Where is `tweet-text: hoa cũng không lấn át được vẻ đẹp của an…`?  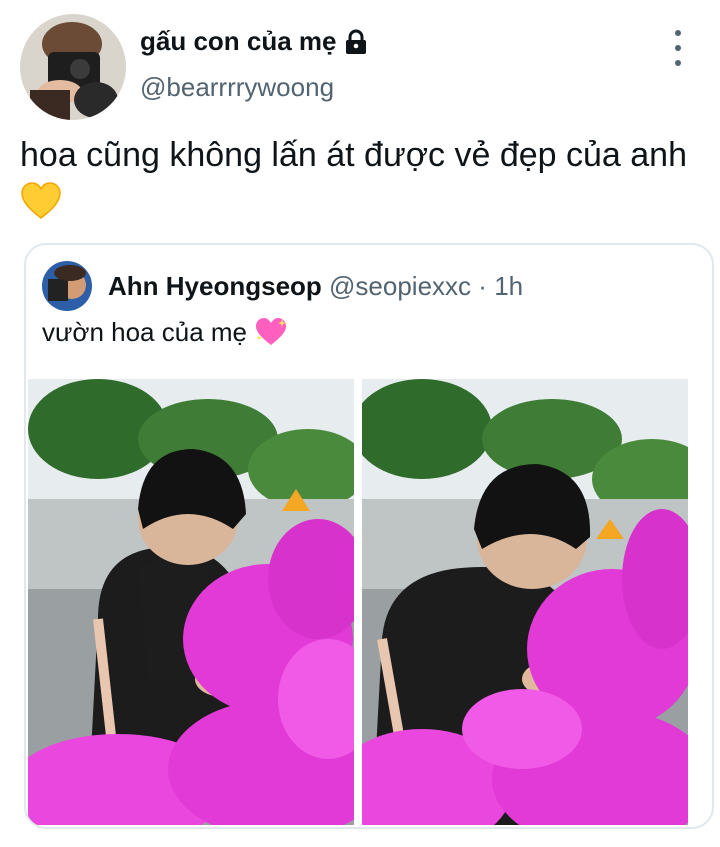
tweet-text: hoa cũng không lấn át được vẻ đẹp của an… is located at coordinates (360, 178).